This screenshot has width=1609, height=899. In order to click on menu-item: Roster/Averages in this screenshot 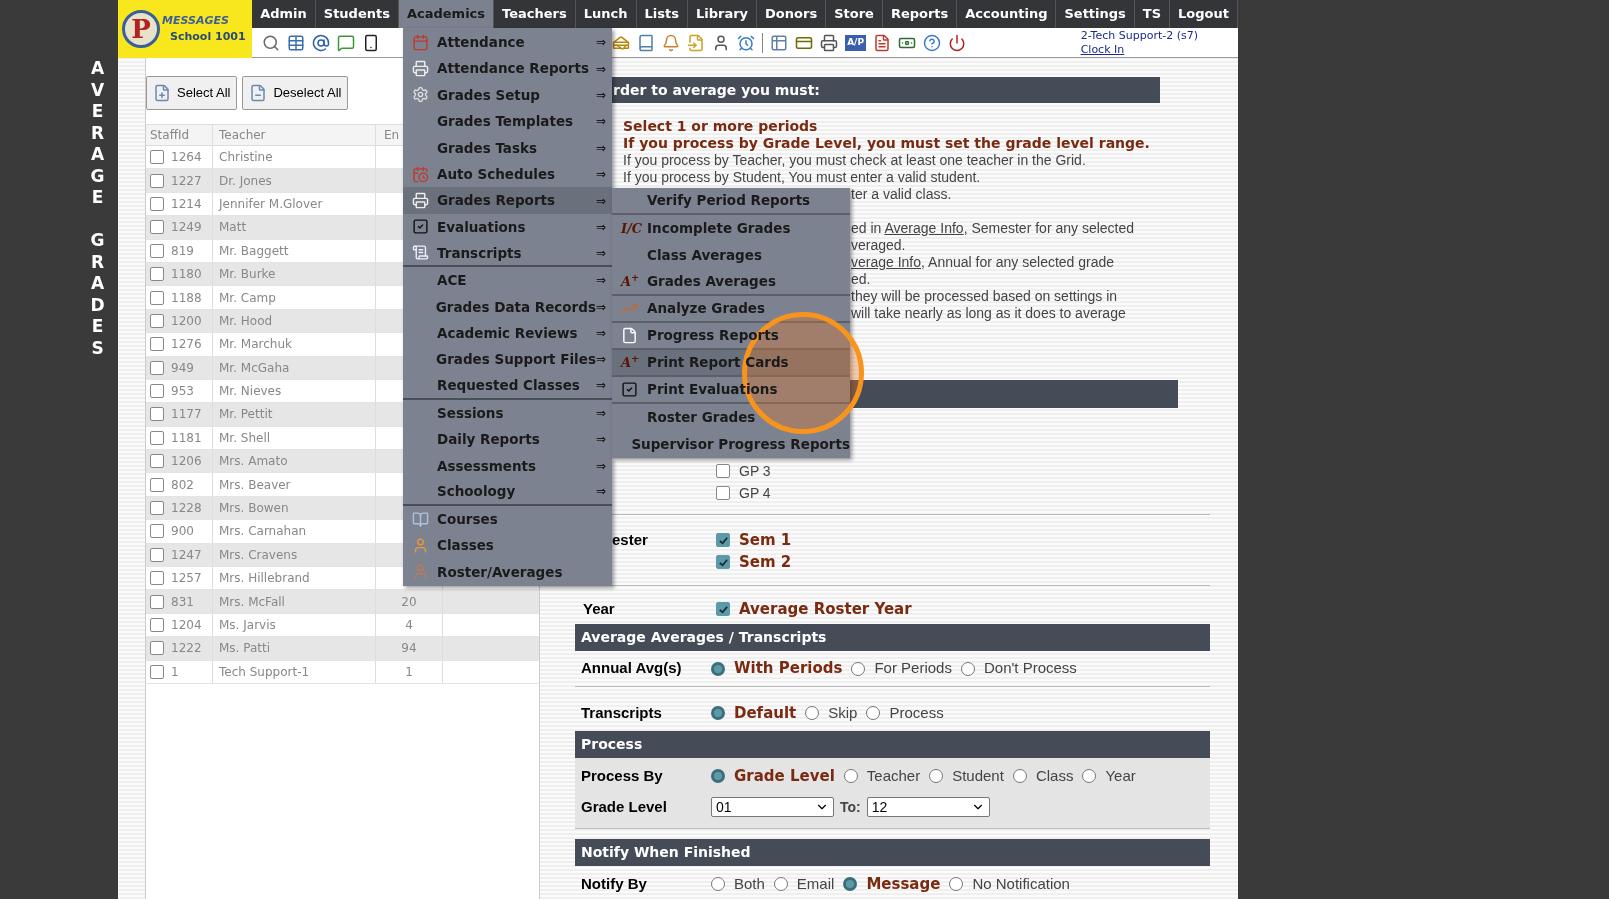, I will do `click(507, 572)`.